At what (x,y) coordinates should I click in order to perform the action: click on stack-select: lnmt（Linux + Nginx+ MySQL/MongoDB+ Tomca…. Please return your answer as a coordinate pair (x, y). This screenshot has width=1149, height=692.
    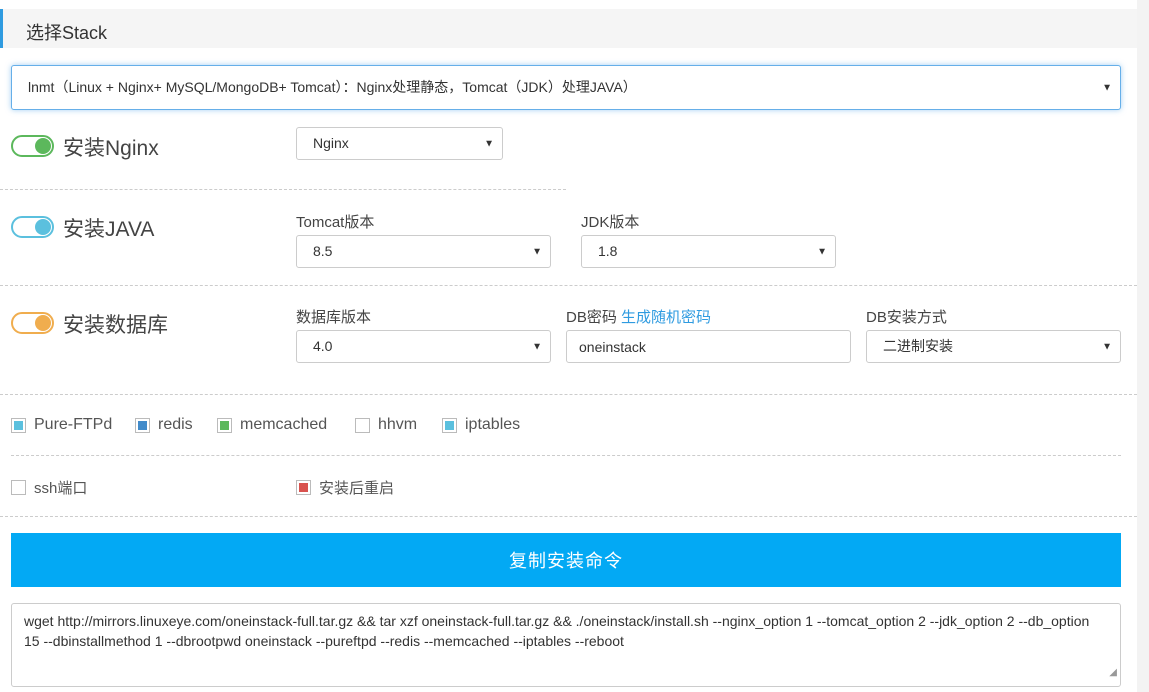
    Looking at the image, I should click on (566, 87).